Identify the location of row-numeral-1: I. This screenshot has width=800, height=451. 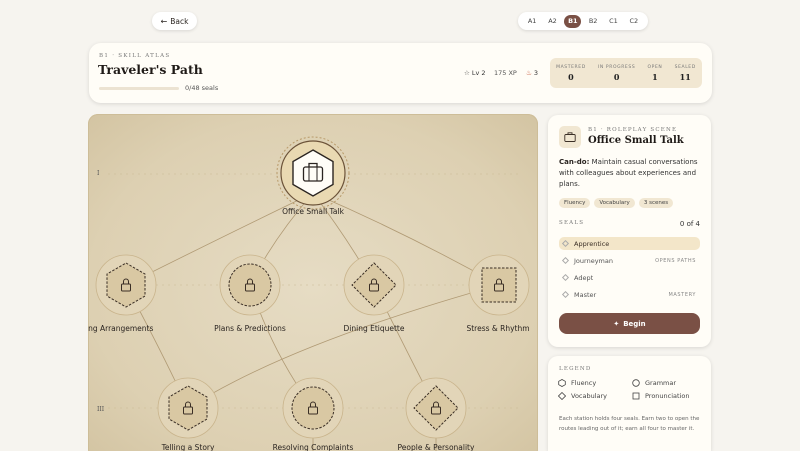
(98, 173).